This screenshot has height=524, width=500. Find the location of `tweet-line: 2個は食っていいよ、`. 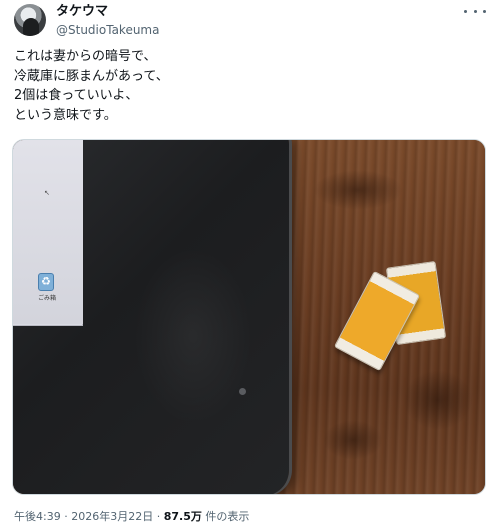

tweet-line: 2個は食っていいよ、 is located at coordinates (76, 95).